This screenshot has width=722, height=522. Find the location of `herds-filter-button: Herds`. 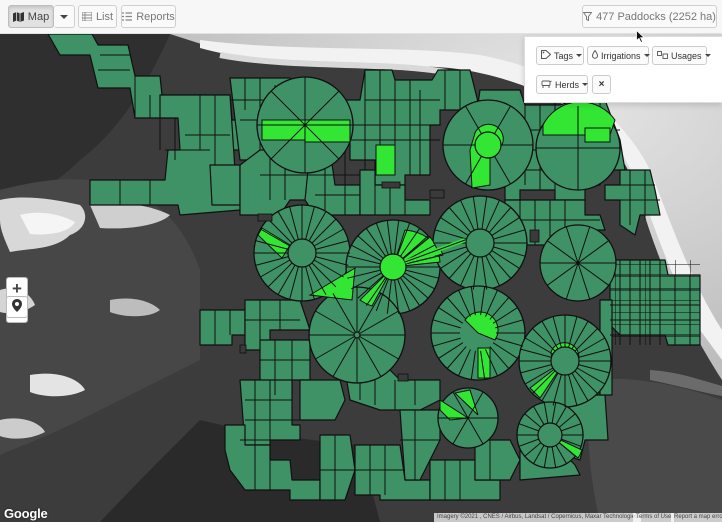

herds-filter-button: Herds is located at coordinates (562, 84).